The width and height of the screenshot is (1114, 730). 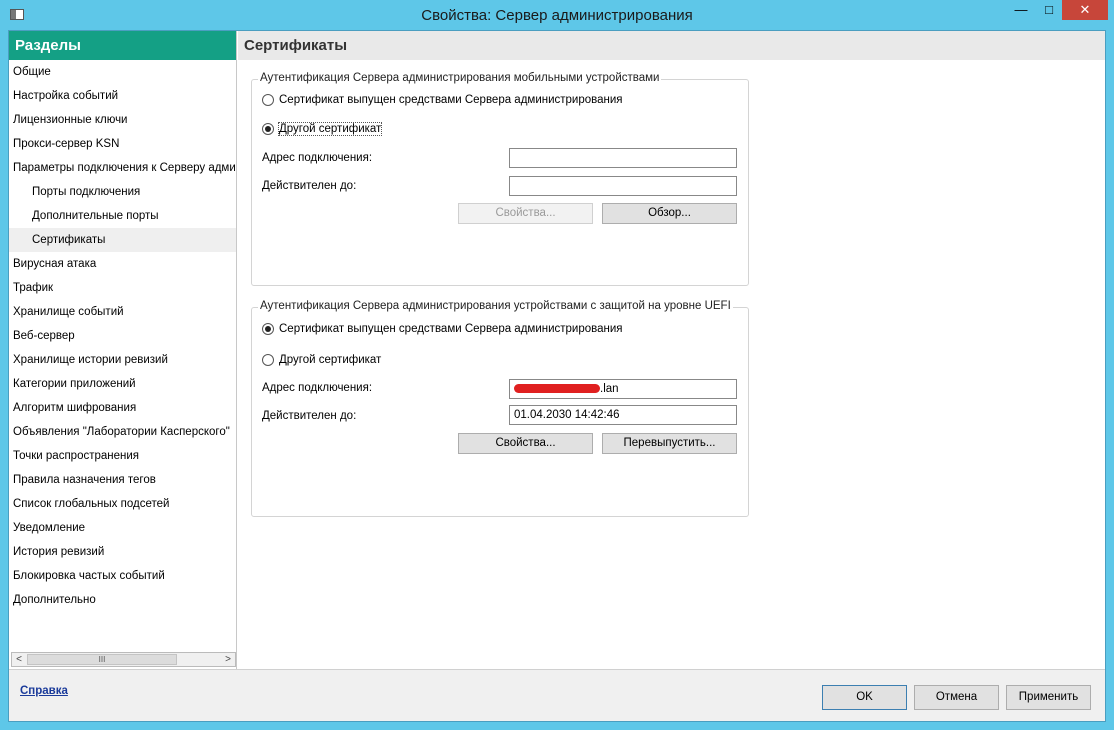 What do you see at coordinates (623, 415) in the screenshot?
I see `valid-until-input: 01.04.2030 14:42:46` at bounding box center [623, 415].